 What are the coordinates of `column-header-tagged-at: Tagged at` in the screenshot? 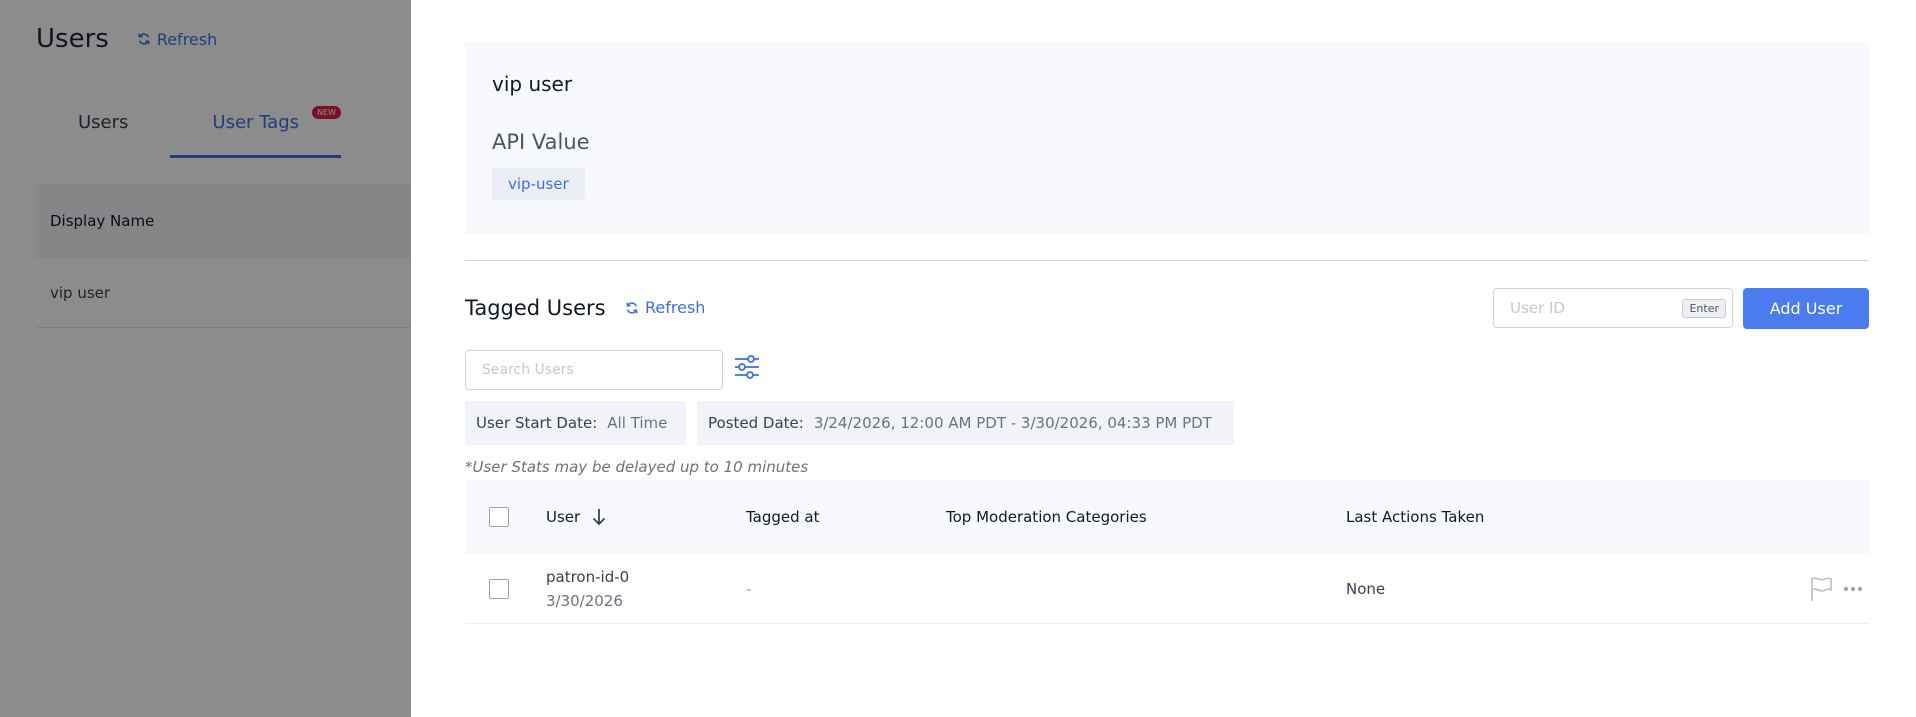 It's located at (783, 517).